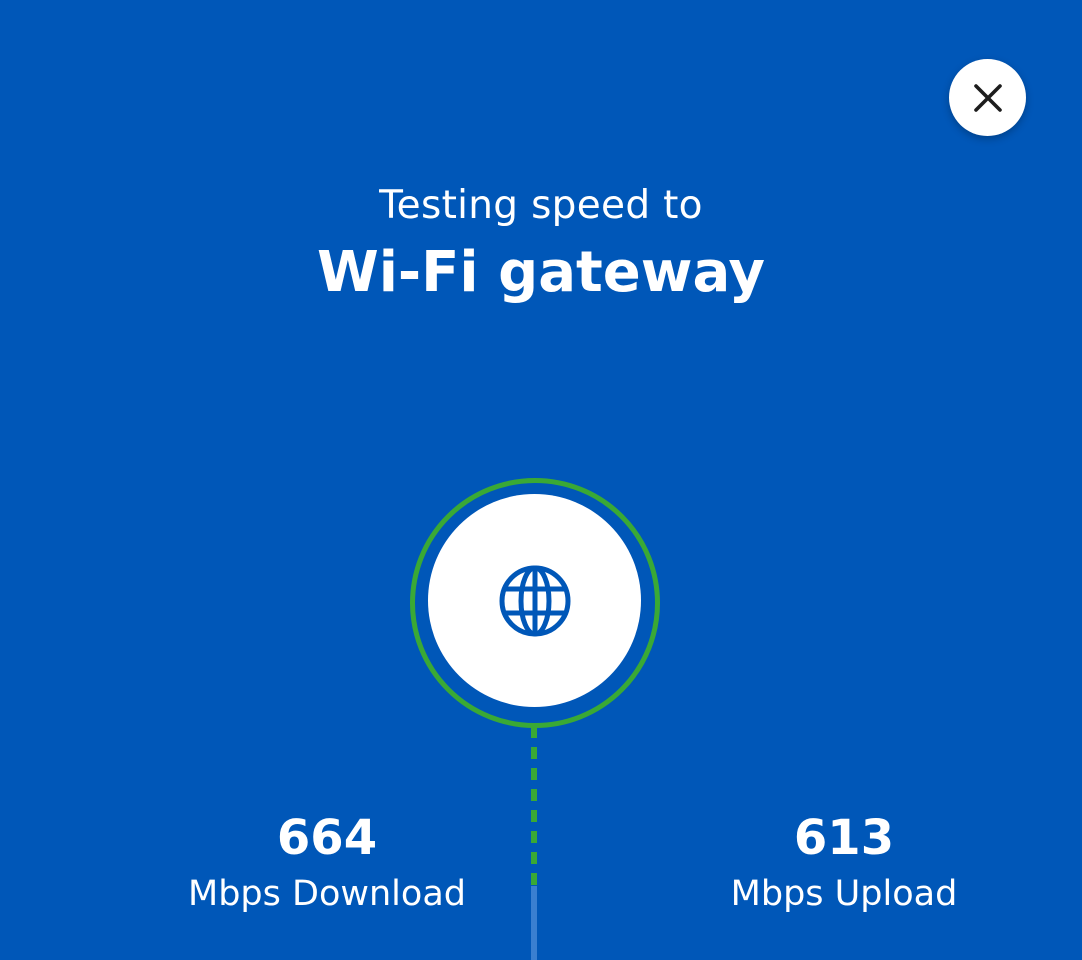 This screenshot has height=960, width=1082. Describe the element at coordinates (844, 894) in the screenshot. I see `upload-label: Mbps Upload` at that location.